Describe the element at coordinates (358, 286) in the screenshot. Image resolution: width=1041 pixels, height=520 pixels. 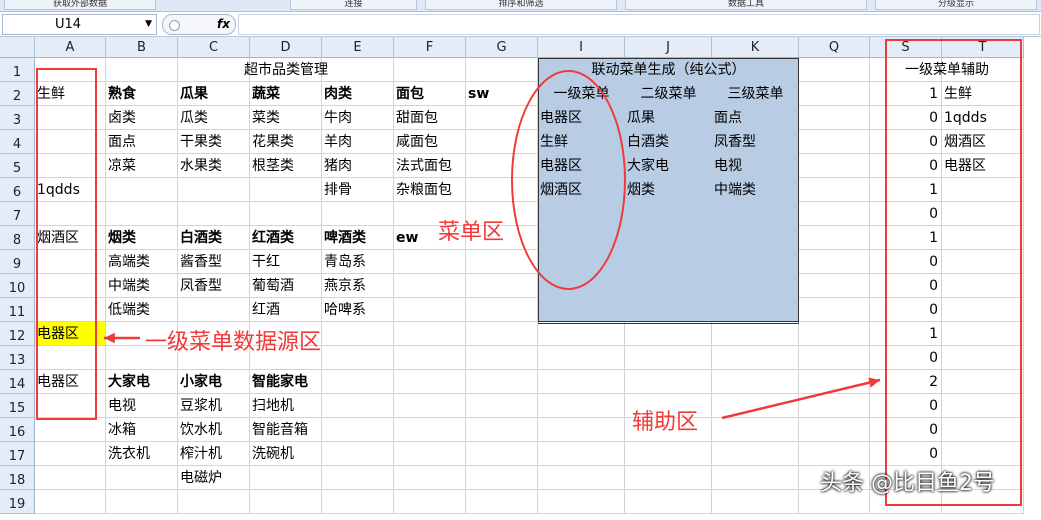
I see `cell-e10: 燕京系` at that location.